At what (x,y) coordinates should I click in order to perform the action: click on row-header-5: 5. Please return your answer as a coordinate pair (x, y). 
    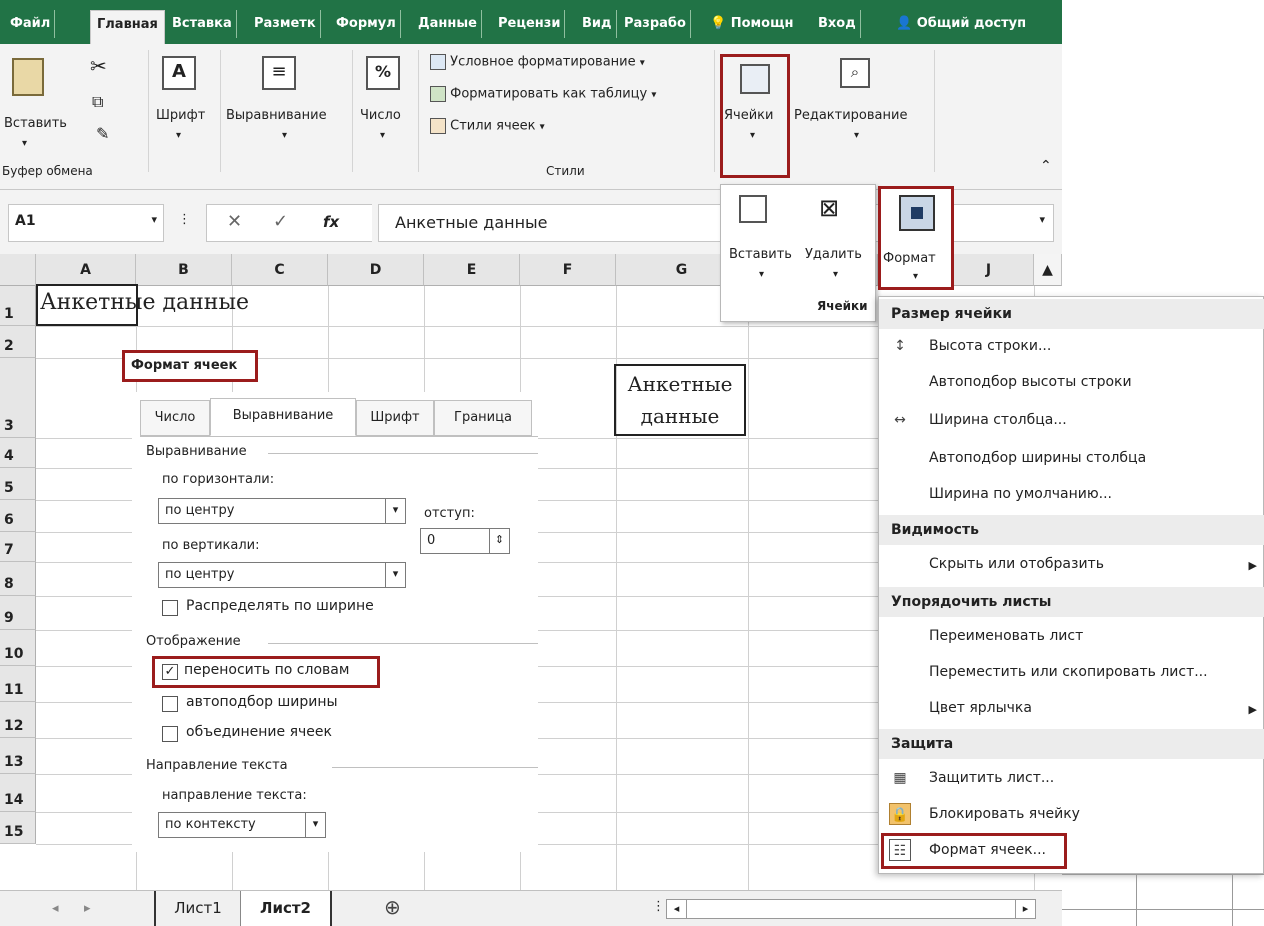
    Looking at the image, I should click on (18, 484).